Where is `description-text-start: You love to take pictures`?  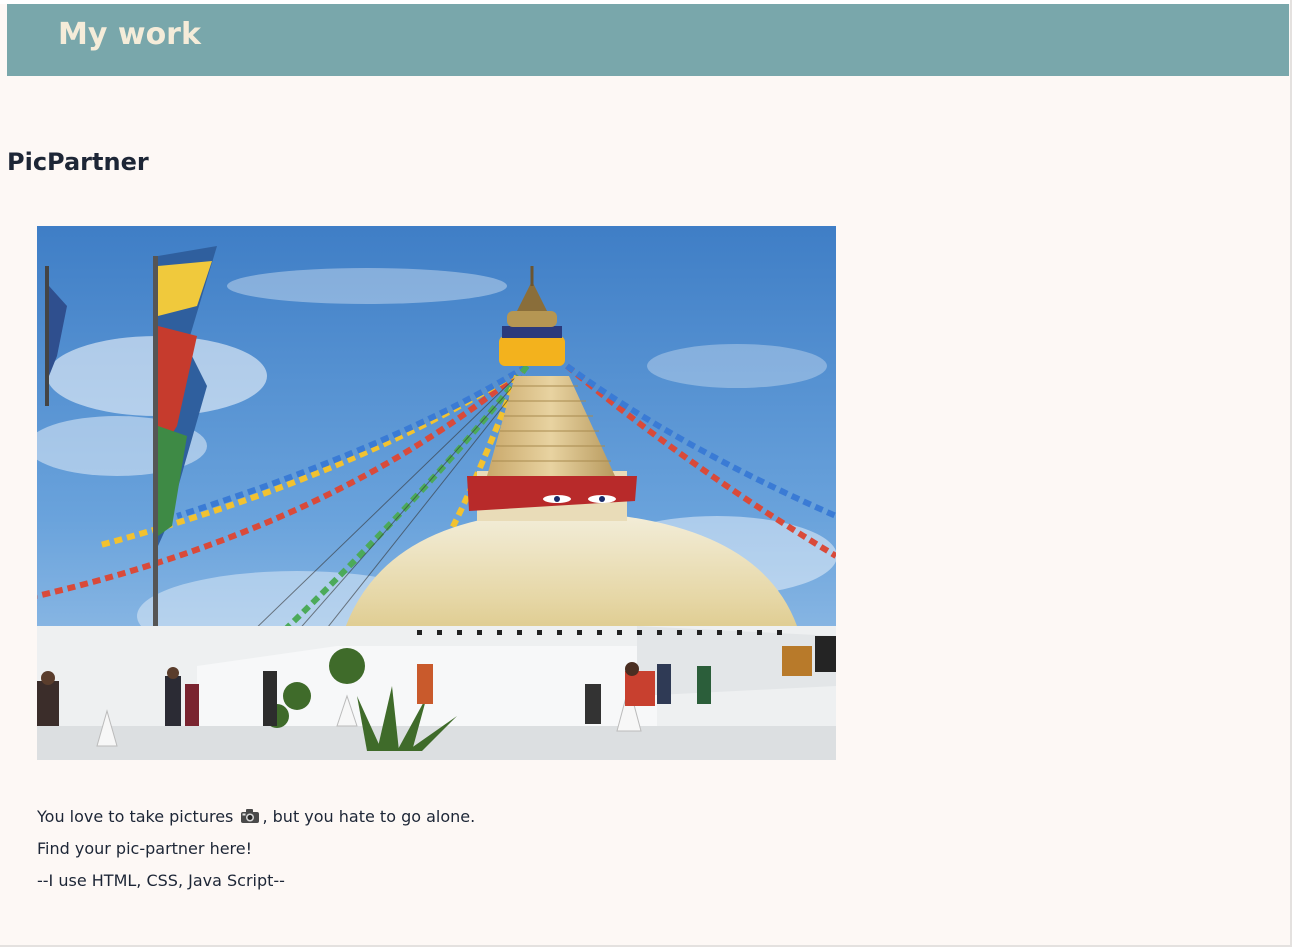 description-text-start: You love to take pictures is located at coordinates (135, 816).